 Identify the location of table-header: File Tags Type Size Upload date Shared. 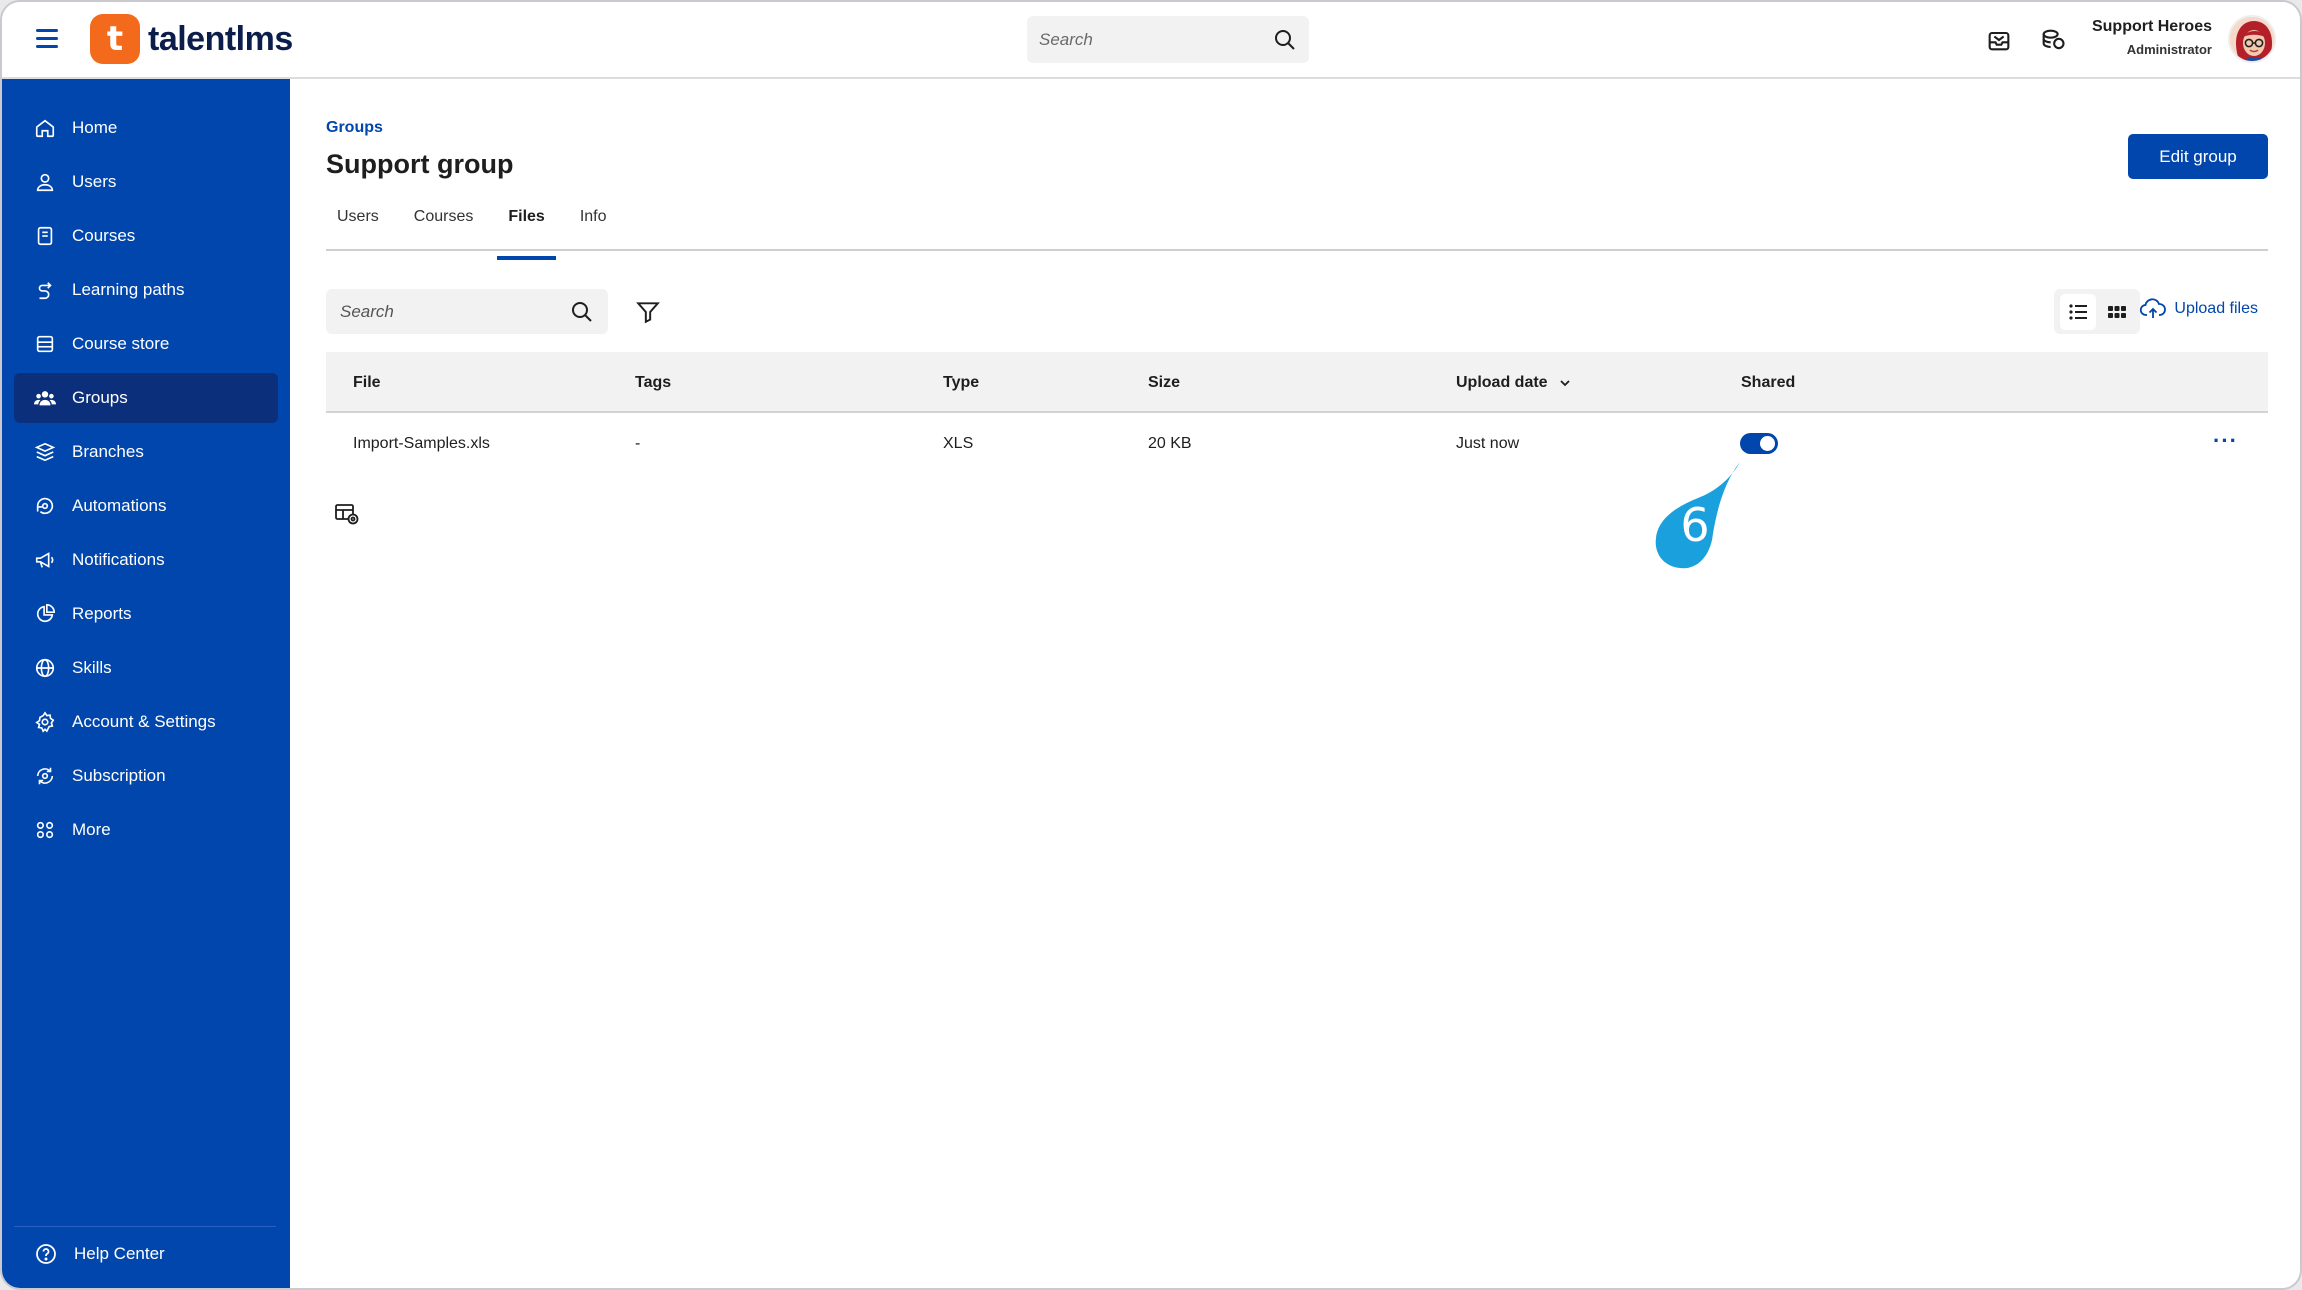
(1297, 382).